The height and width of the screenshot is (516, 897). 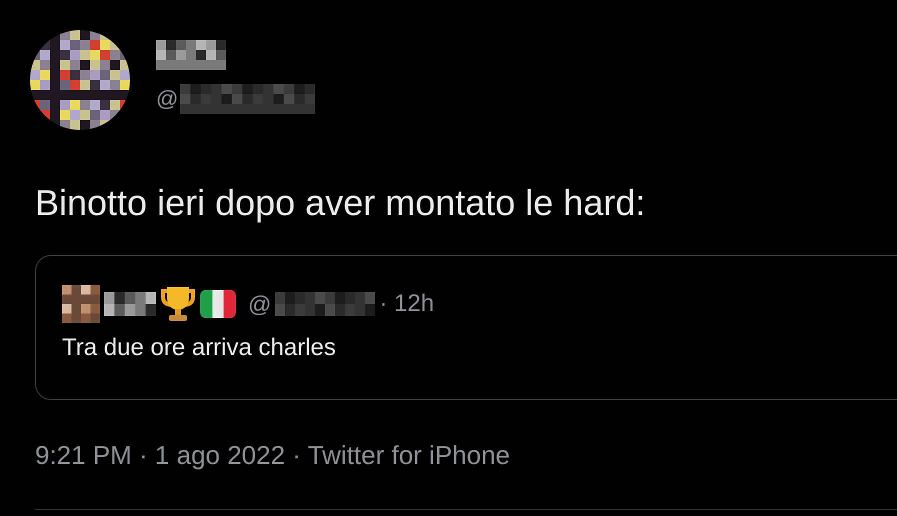 I want to click on tweet-timestamp: 9:21 PM · 1 ago 2022 · Twitter for iPhone, so click(x=273, y=455).